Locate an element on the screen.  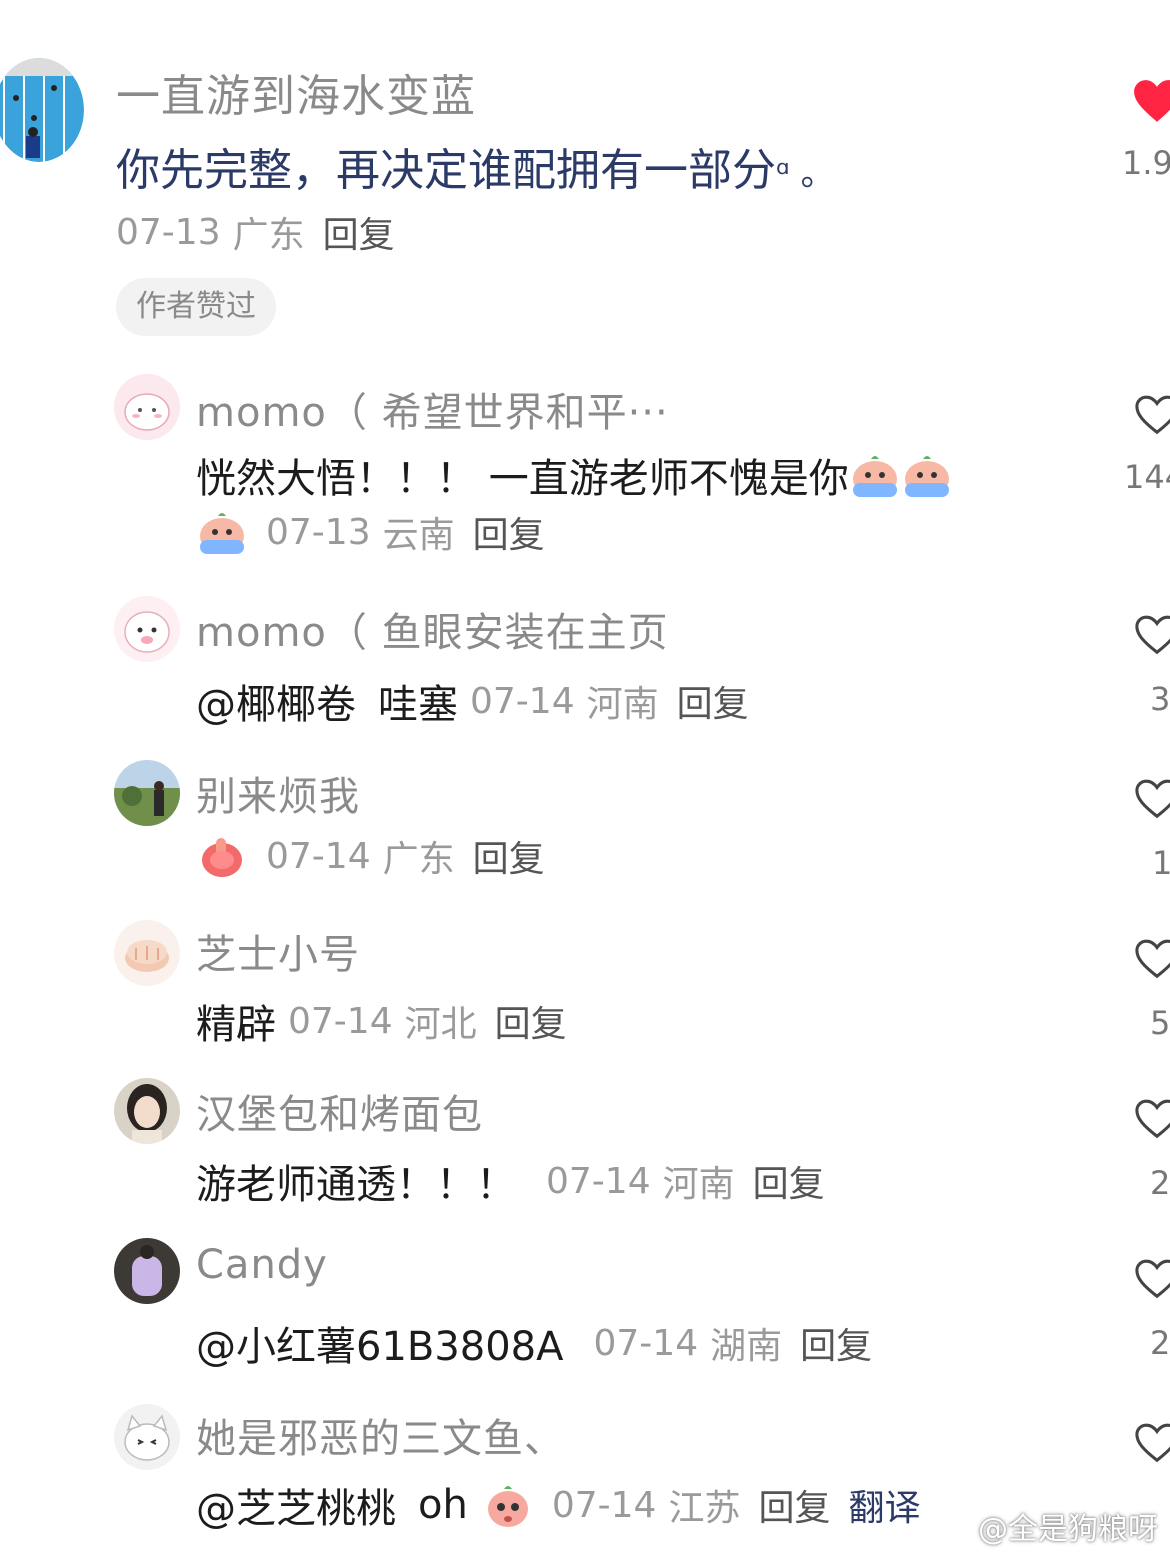
main-comment-like-count: 1.9 is located at coordinates (1146, 163).